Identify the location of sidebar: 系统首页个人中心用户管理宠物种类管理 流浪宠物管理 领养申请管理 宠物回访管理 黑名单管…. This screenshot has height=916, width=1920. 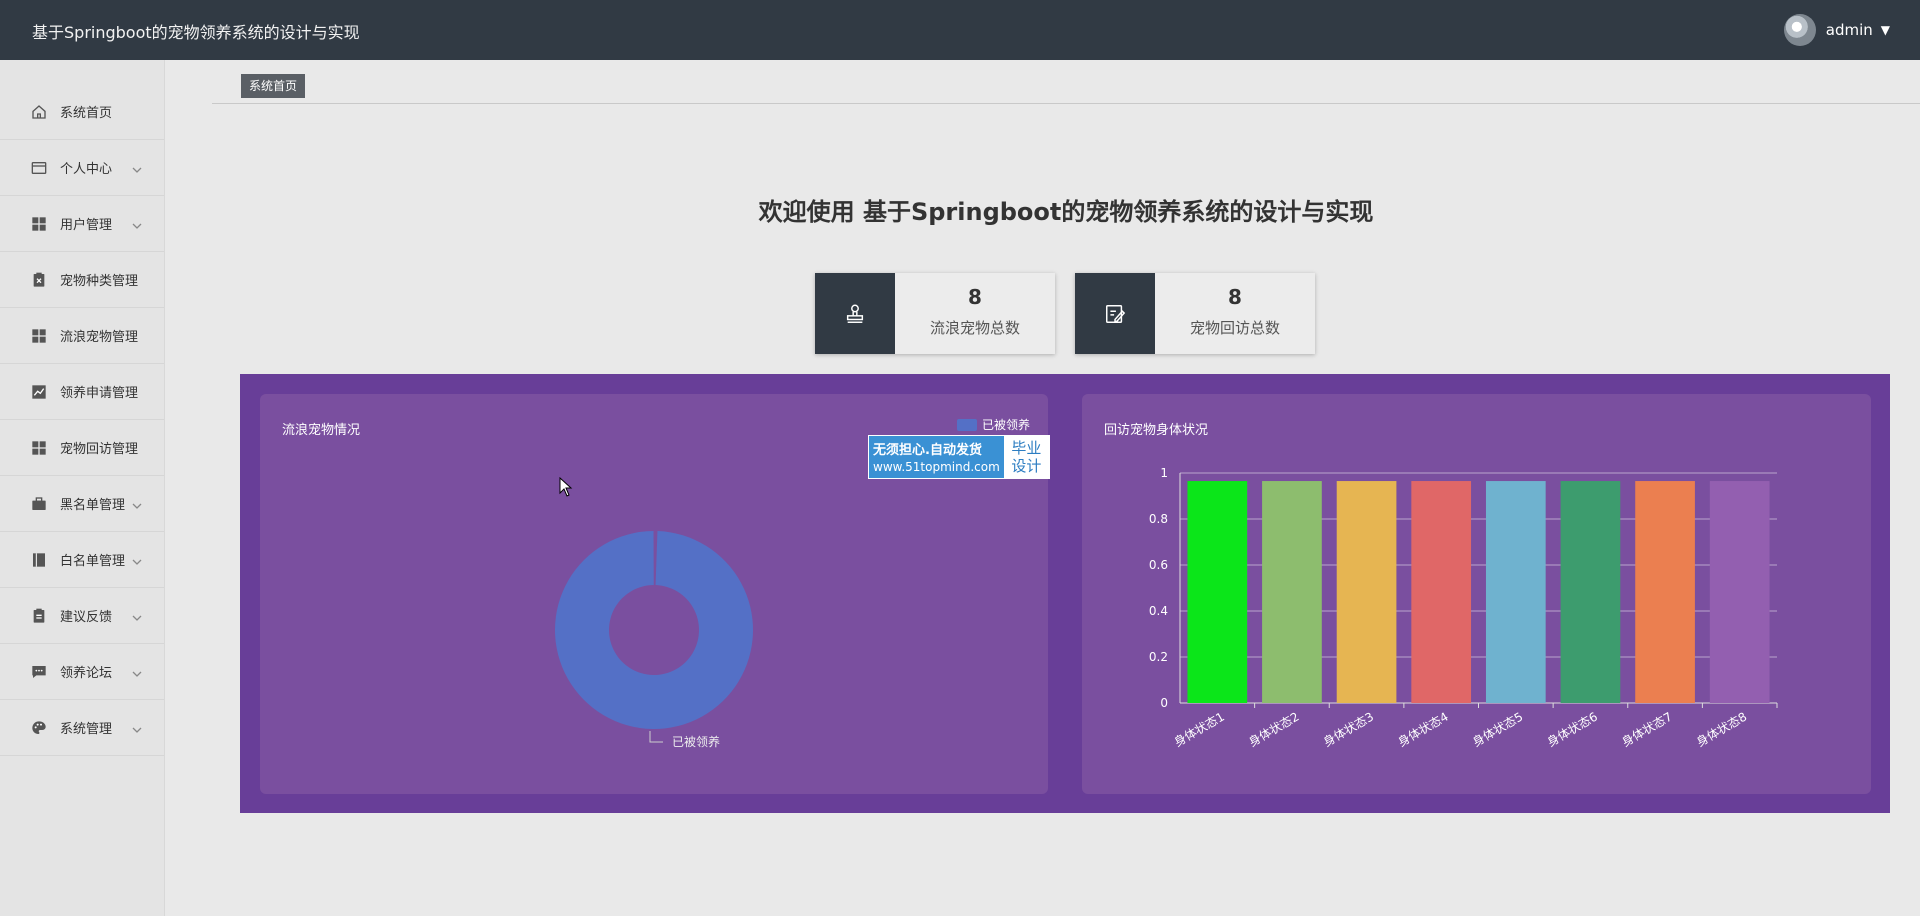
(82, 488).